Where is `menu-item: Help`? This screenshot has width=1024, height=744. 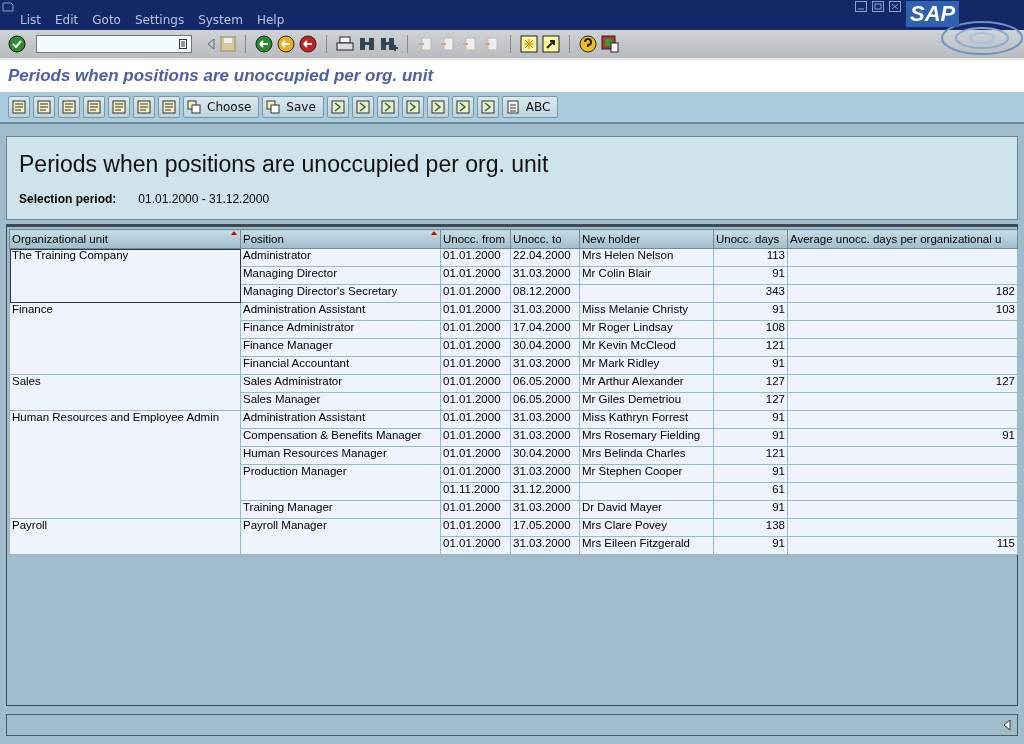
menu-item: Help is located at coordinates (270, 20).